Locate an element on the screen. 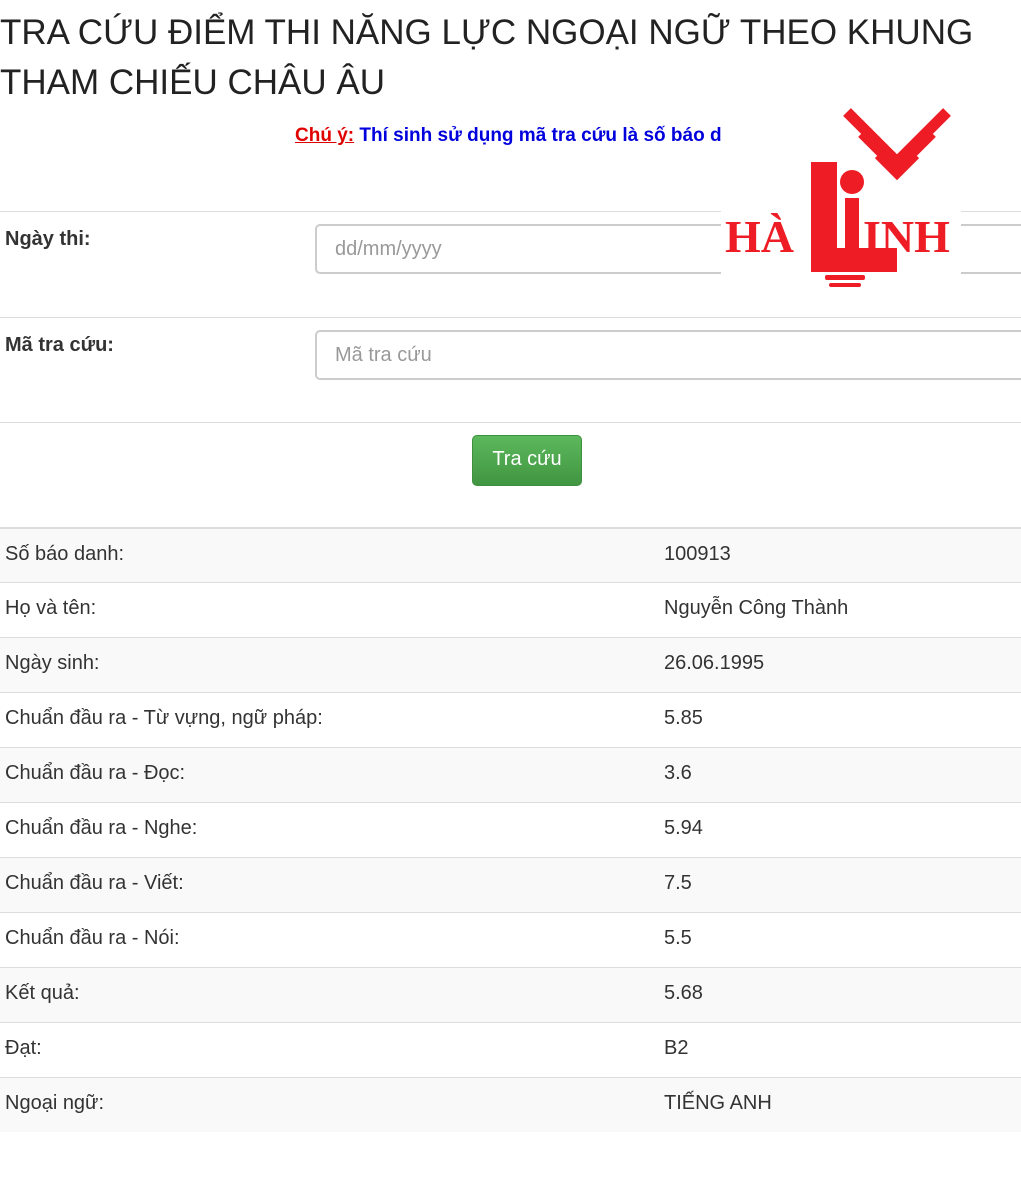 This screenshot has width=1021, height=1185. logo-text-right: INH is located at coordinates (906, 236).